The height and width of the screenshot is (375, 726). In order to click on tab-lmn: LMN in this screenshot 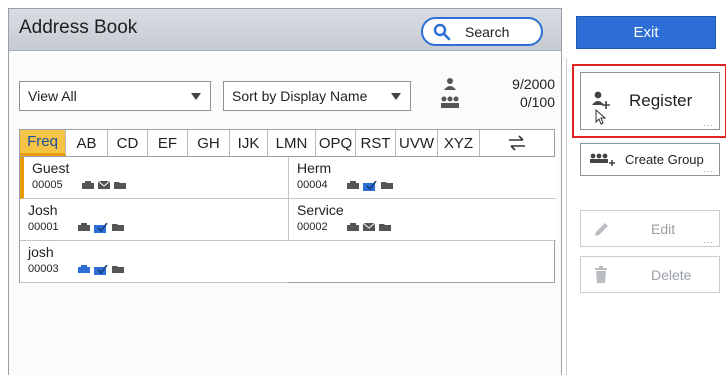, I will do `click(292, 143)`.